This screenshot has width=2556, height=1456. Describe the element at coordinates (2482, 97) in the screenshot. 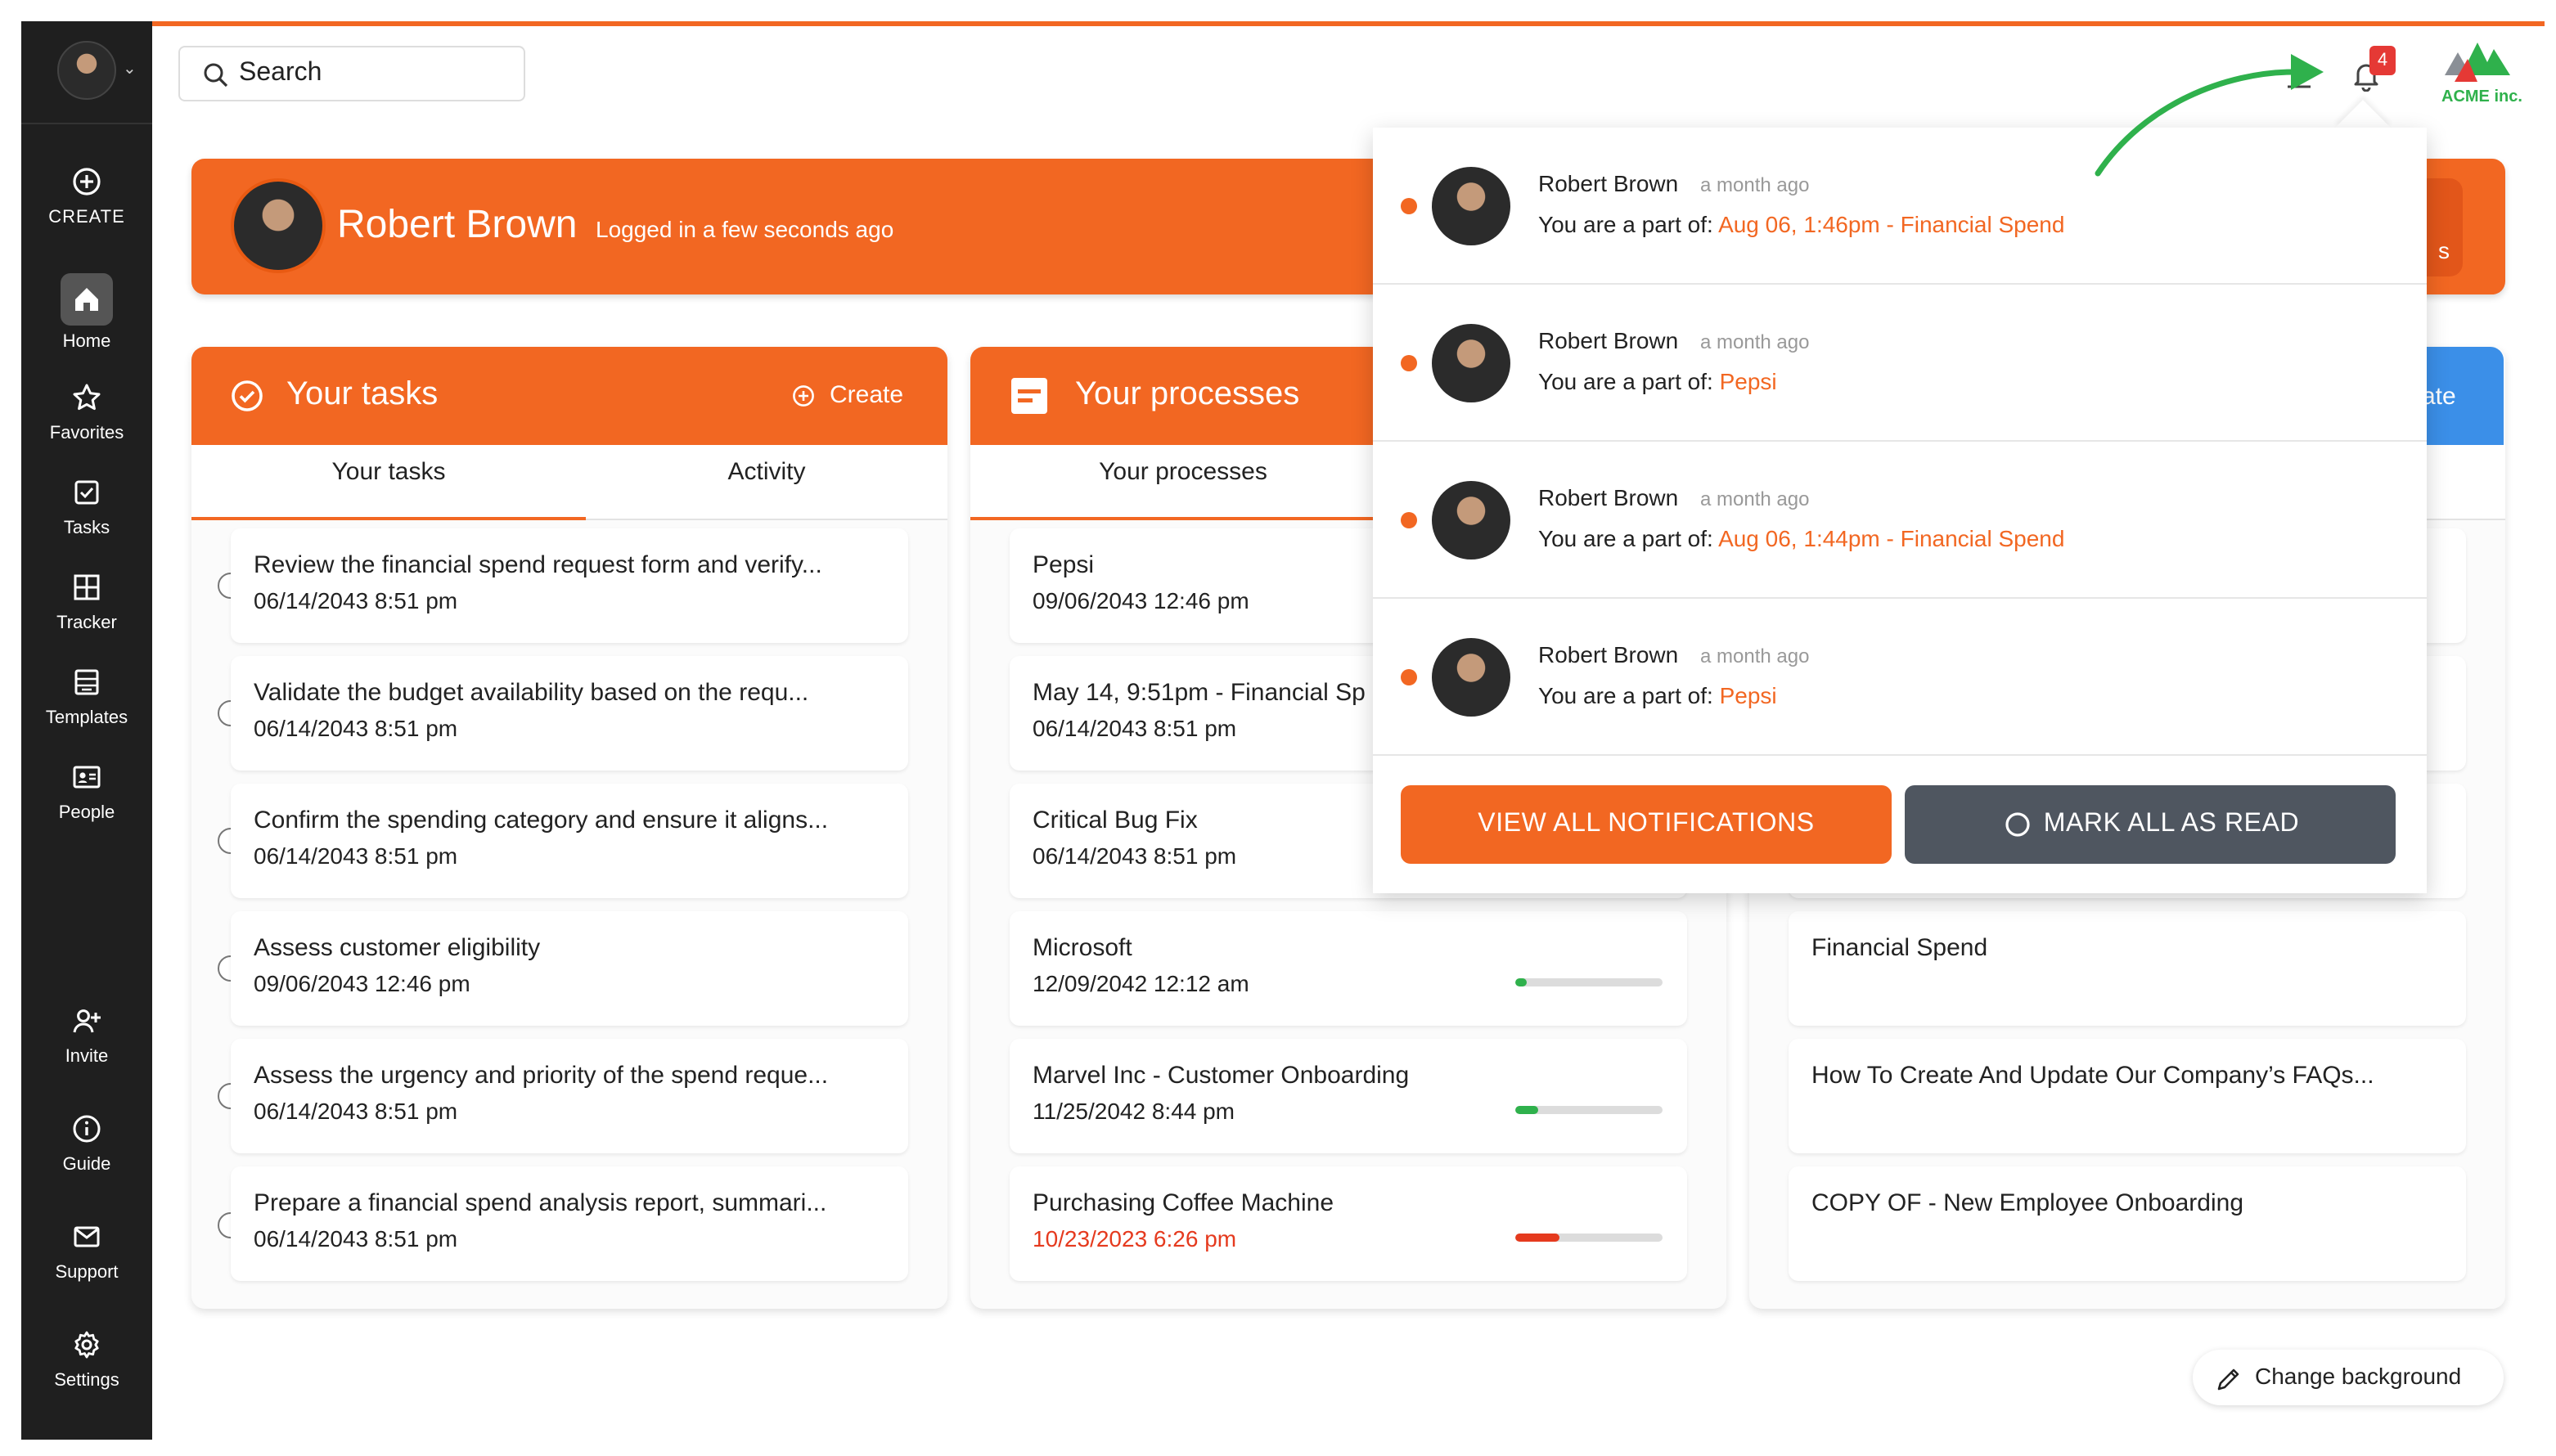

I see `logo-text: ACME inc.` at that location.